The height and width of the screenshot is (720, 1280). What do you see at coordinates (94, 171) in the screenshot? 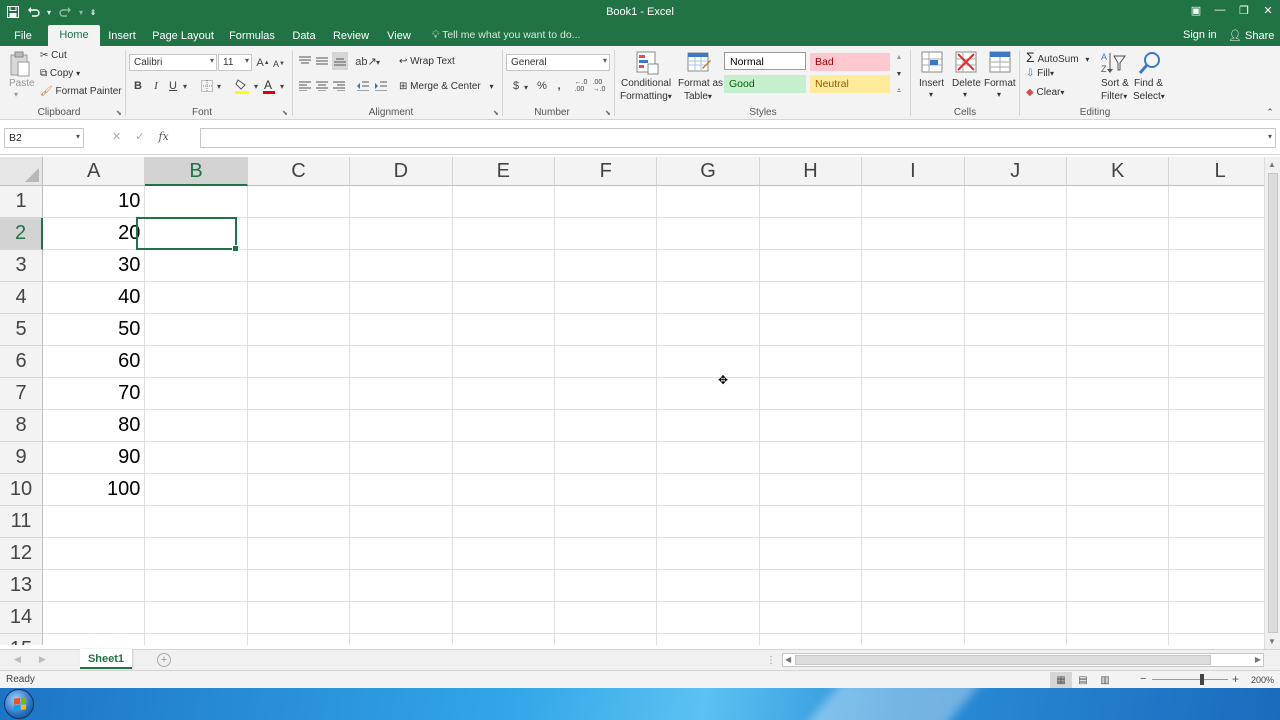
I see `column-header-a: A` at bounding box center [94, 171].